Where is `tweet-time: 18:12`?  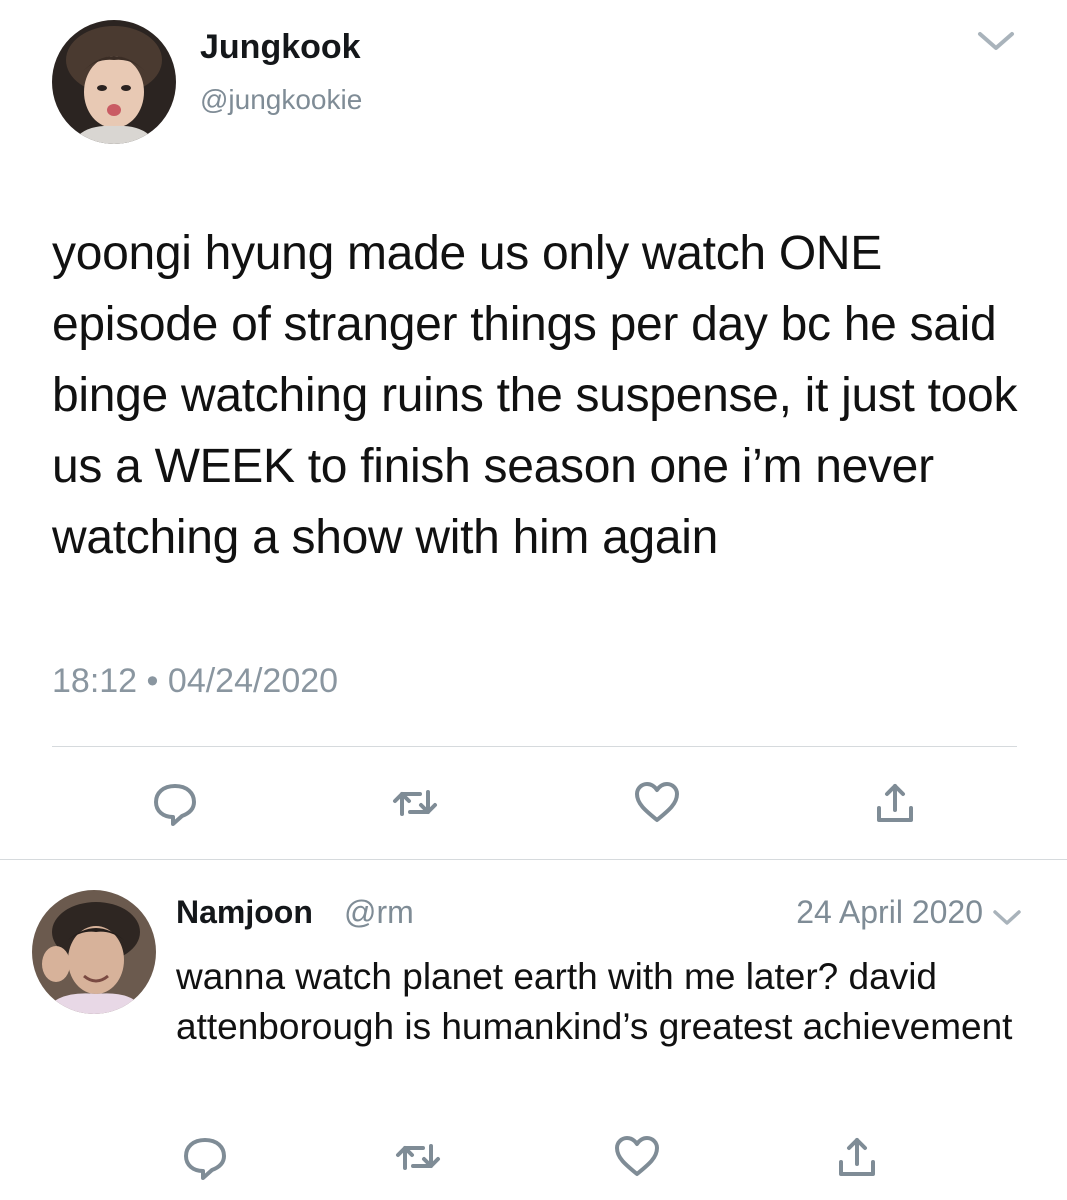
tweet-time: 18:12 is located at coordinates (95, 681).